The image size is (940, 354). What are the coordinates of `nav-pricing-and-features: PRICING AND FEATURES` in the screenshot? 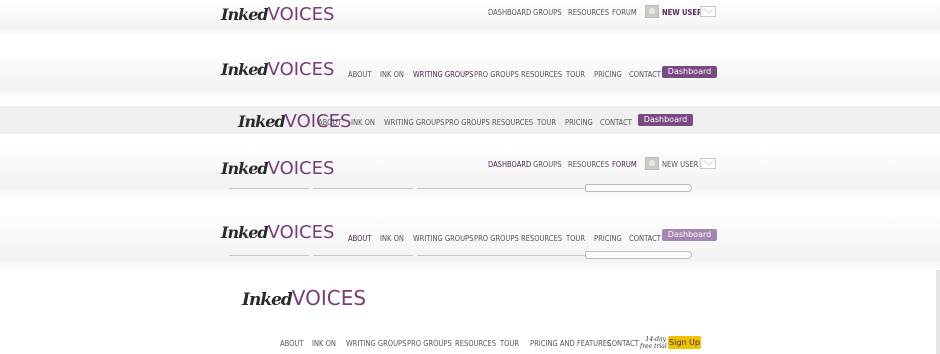 It's located at (570, 343).